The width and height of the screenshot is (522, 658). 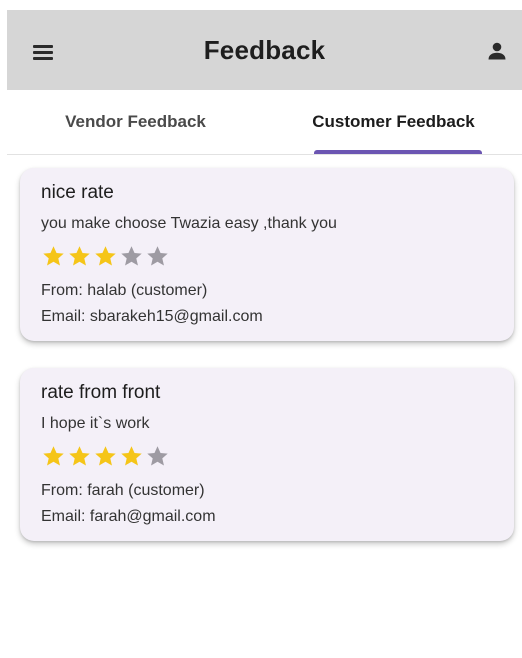 What do you see at coordinates (497, 51) in the screenshot?
I see `person-icon` at bounding box center [497, 51].